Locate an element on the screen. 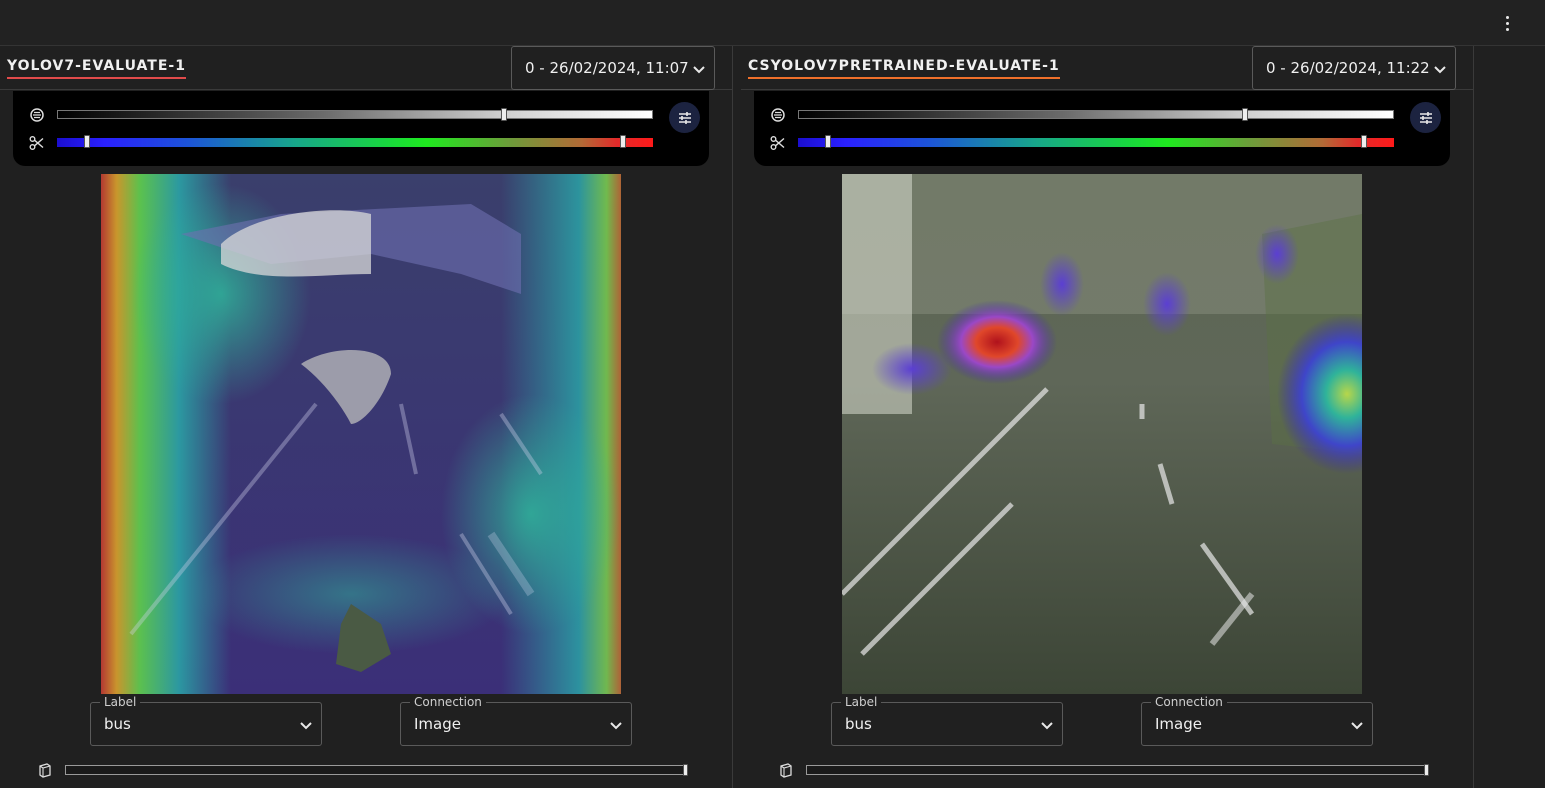 This screenshot has height=788, width=1545. run-select-value: 0 - 26/02/2024, 11:22 is located at coordinates (1348, 68).